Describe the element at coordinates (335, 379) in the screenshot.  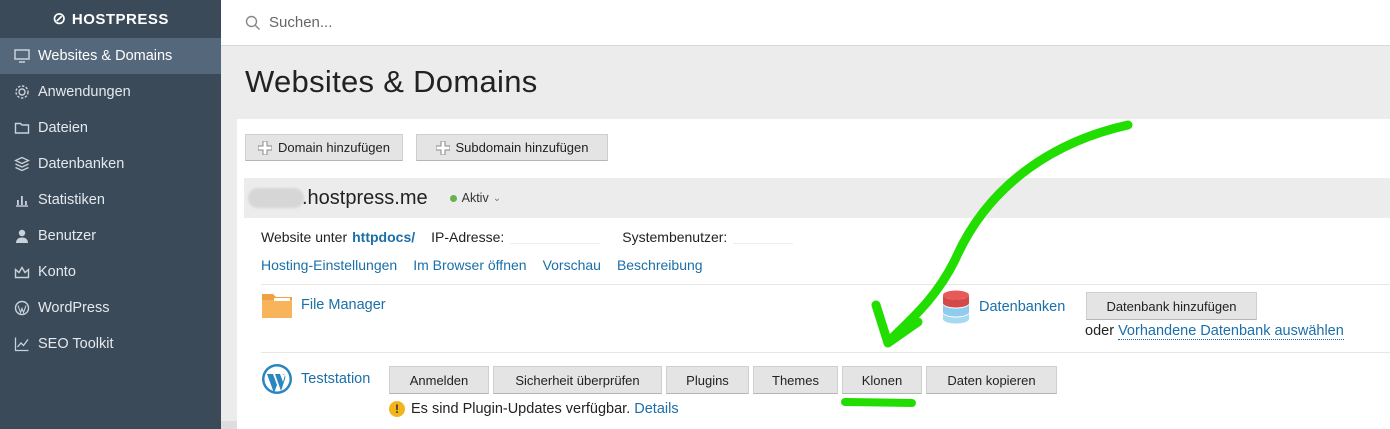
I see `wordpress-site-name: Teststation` at that location.